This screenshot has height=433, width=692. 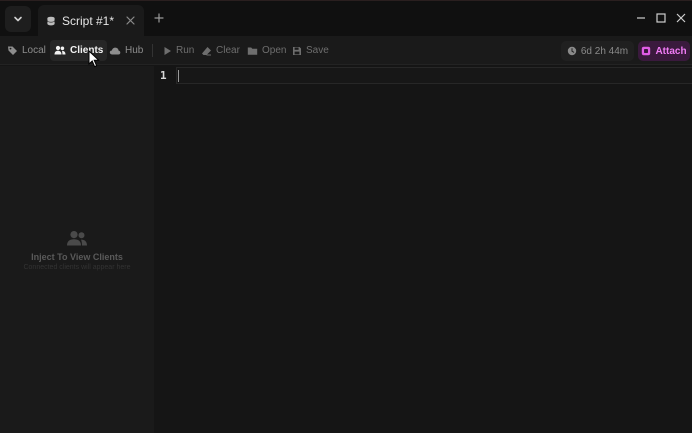 I want to click on tab-script-1: Script #1*, so click(x=91, y=21).